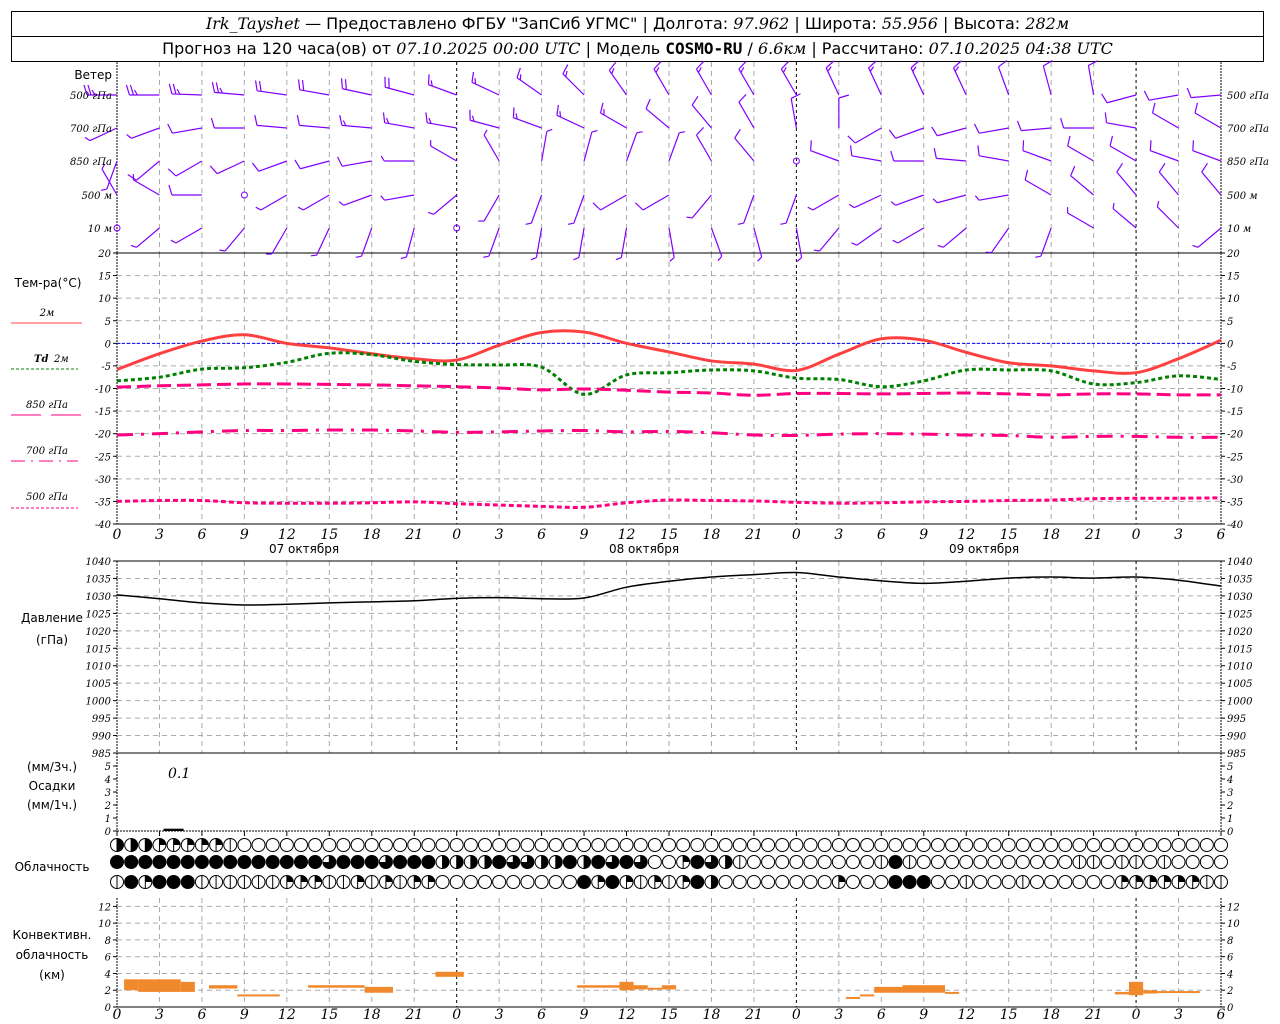 This screenshot has width=1280, height=1024. I want to click on time-tick-label: 21, so click(1093, 535).